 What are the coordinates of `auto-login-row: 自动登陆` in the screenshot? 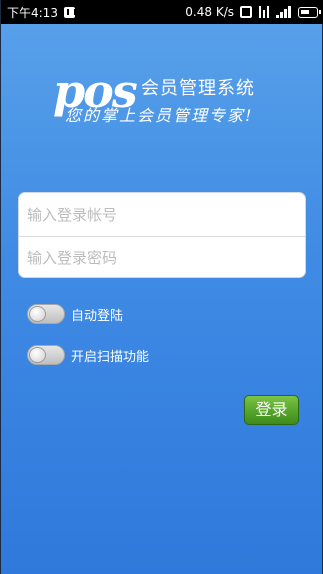 It's located at (75, 314).